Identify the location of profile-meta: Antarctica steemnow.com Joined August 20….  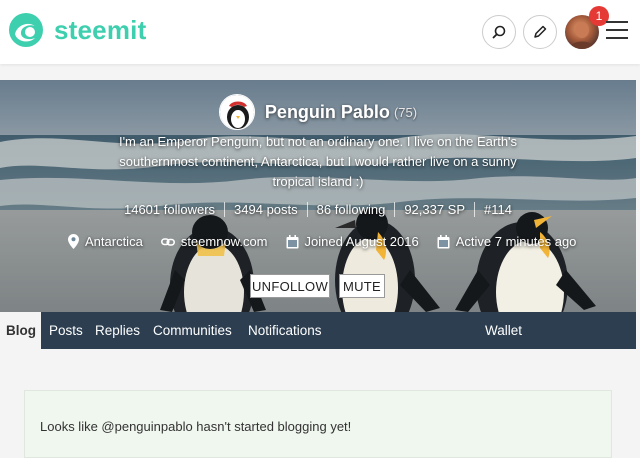
(331, 241).